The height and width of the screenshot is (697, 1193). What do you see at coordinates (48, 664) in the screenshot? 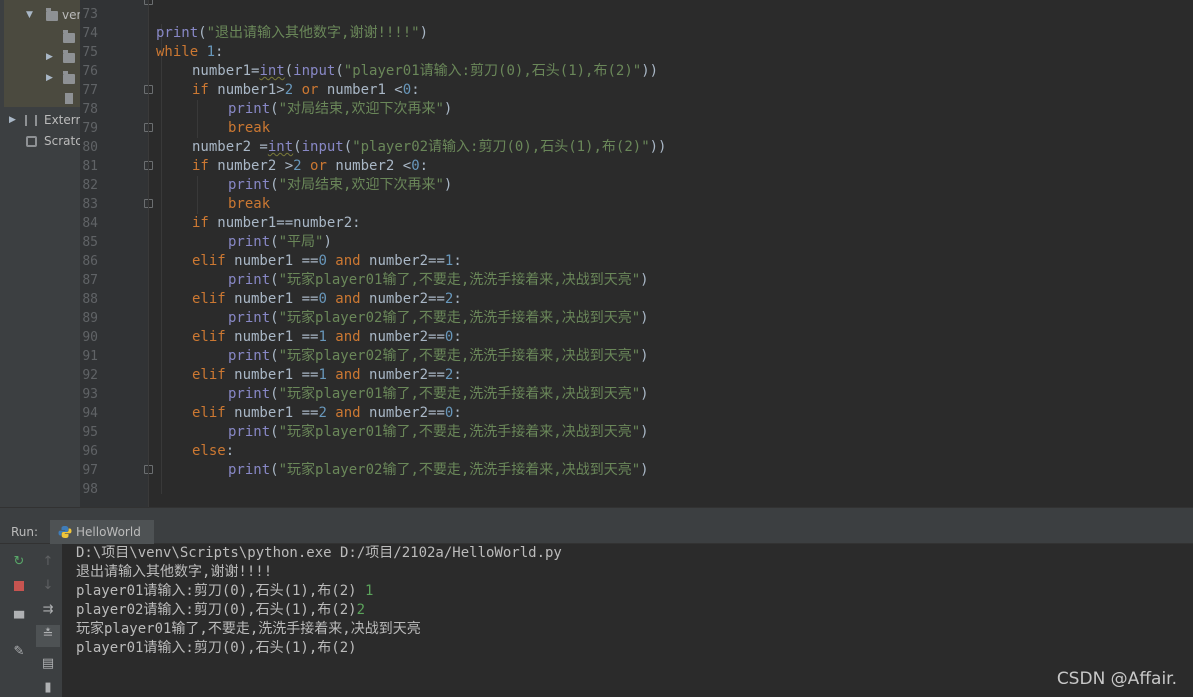
I see `print-icon: ▤` at bounding box center [48, 664].